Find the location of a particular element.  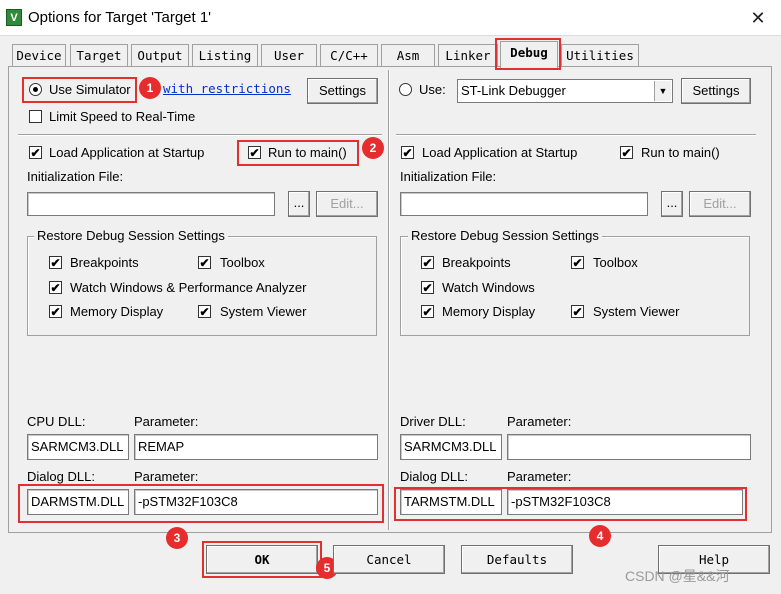

left-restore-title: Restore Debug Session Settings is located at coordinates (131, 235).